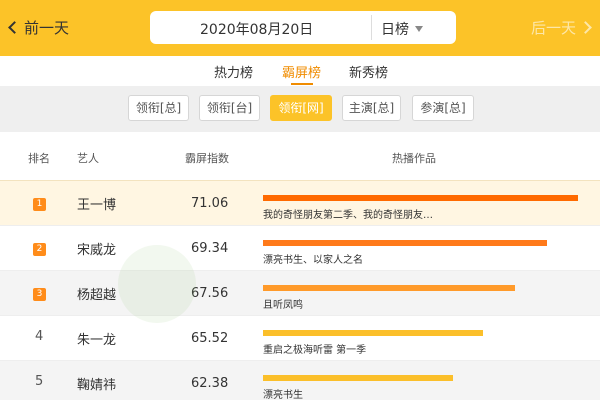 This screenshot has width=600, height=400. I want to click on filter-lead-total: 领衔[总], so click(158, 108).